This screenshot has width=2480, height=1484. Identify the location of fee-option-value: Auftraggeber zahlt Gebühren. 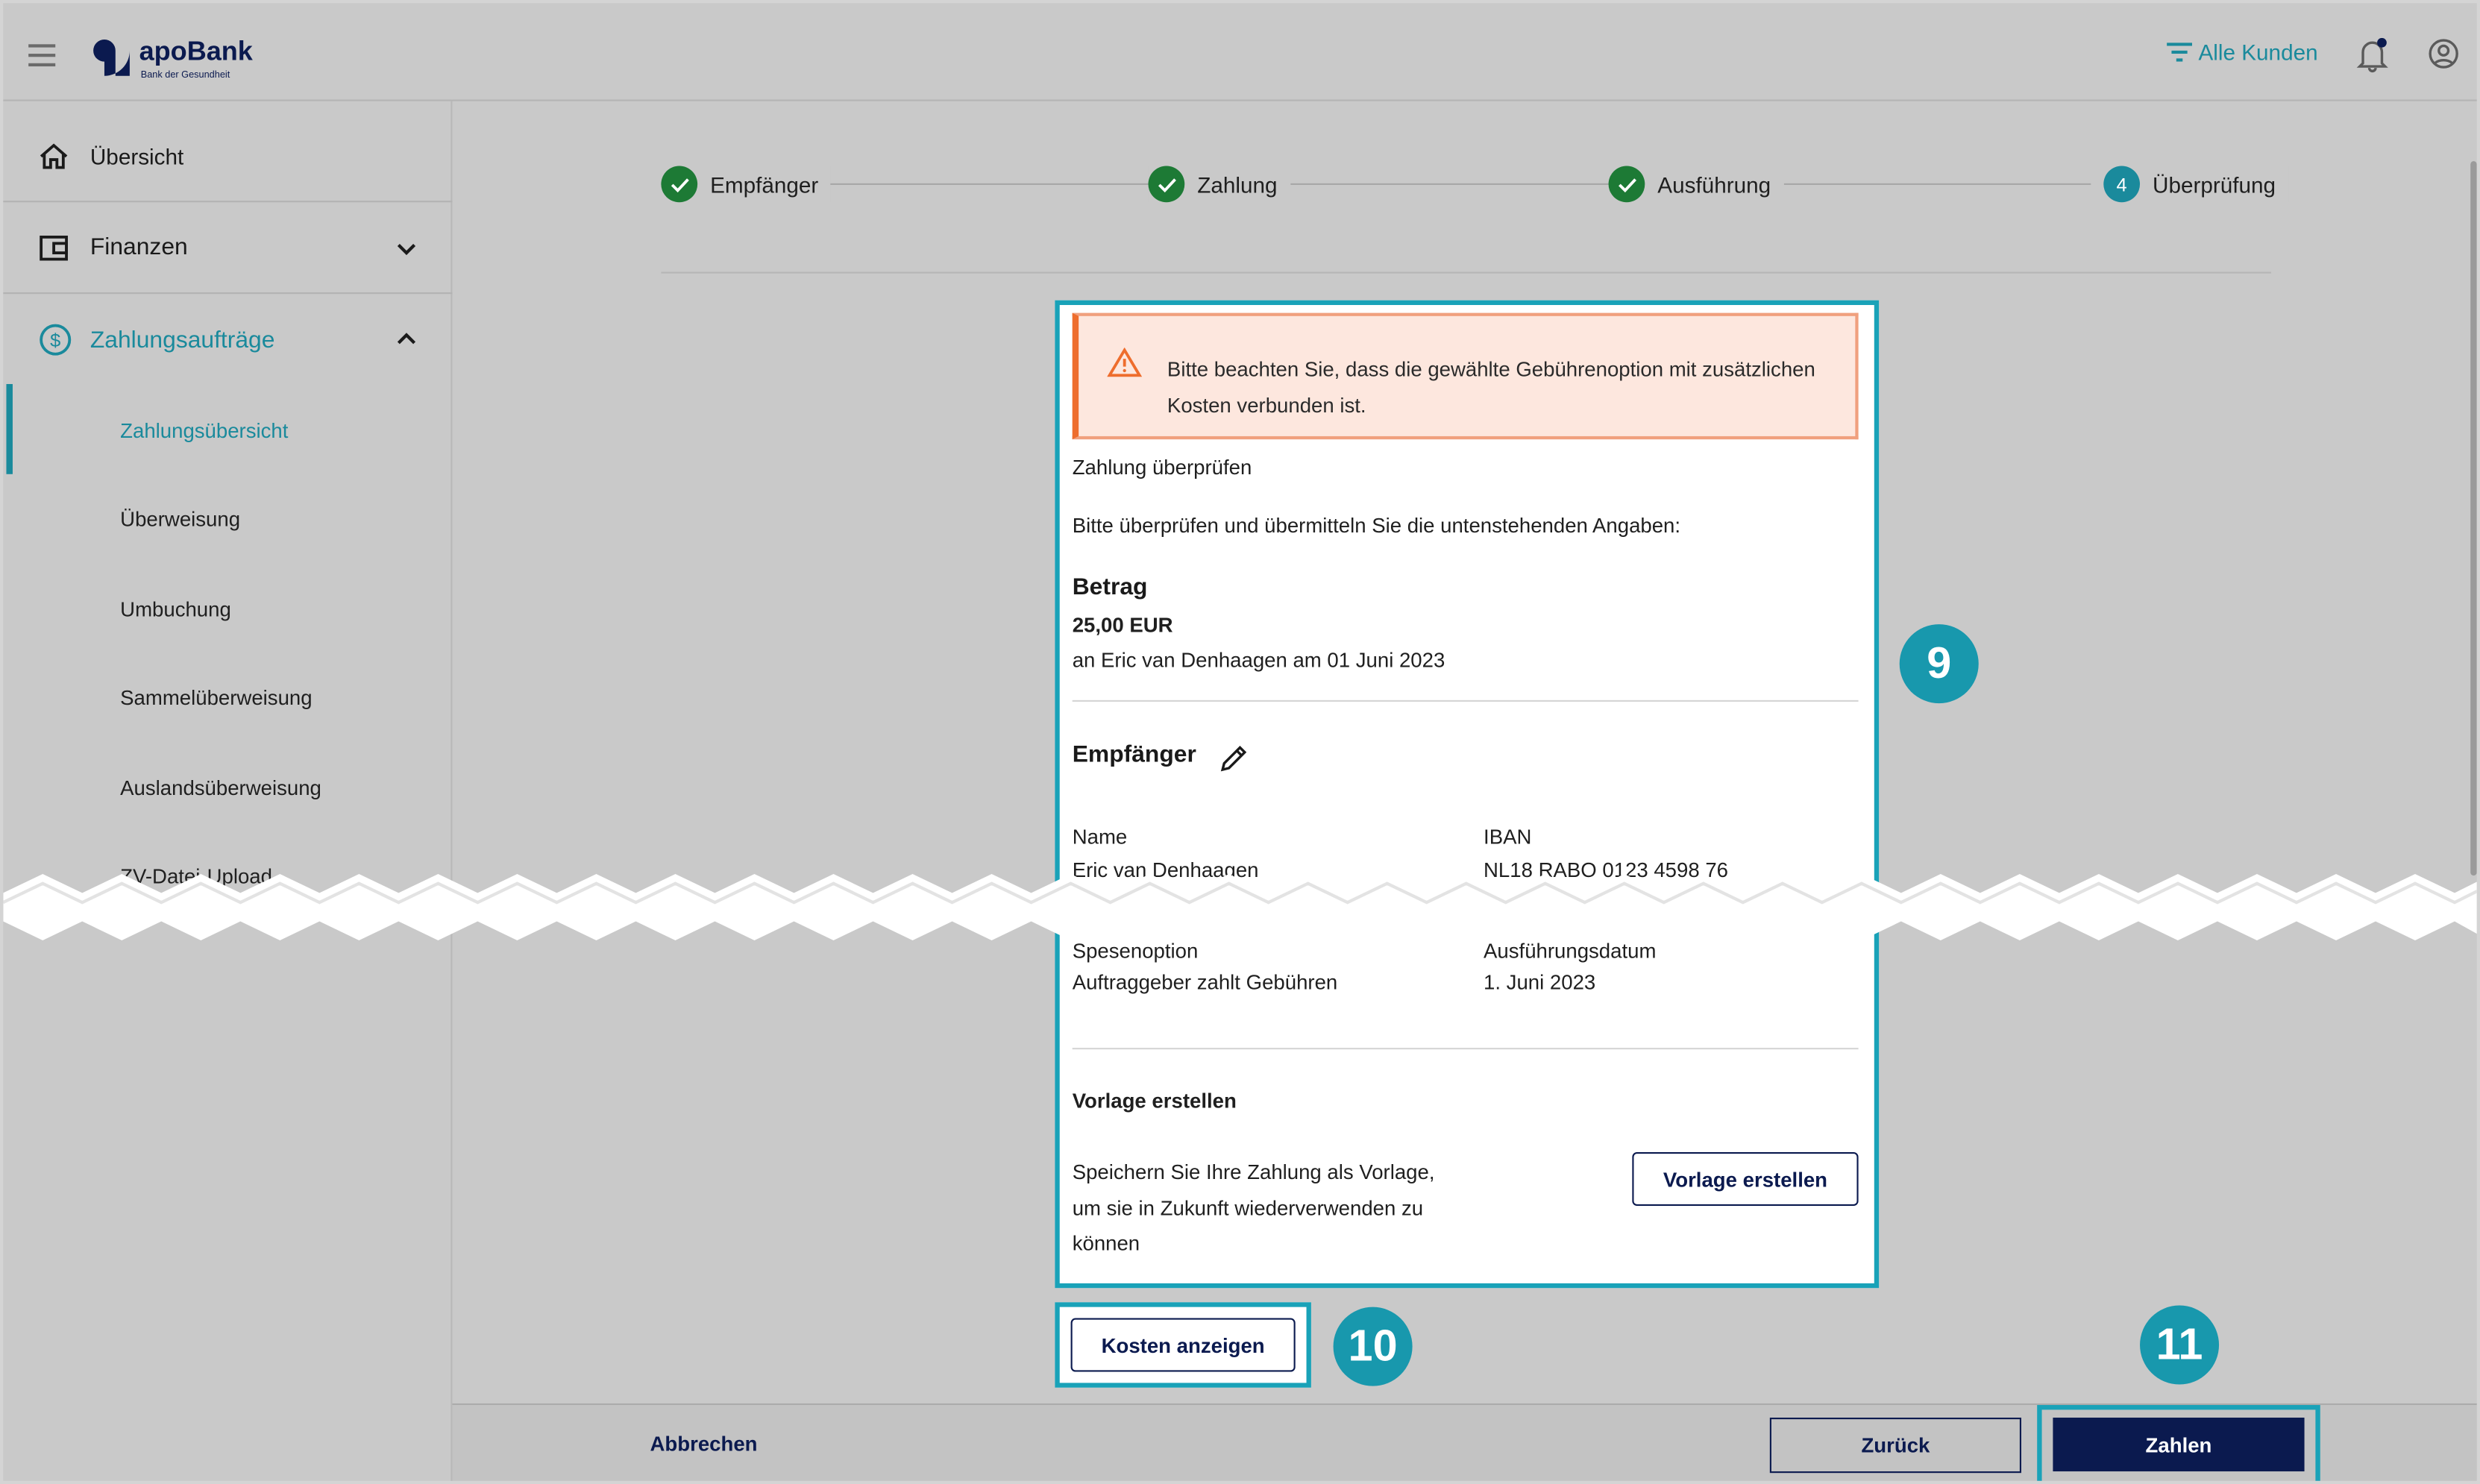
(1205, 983).